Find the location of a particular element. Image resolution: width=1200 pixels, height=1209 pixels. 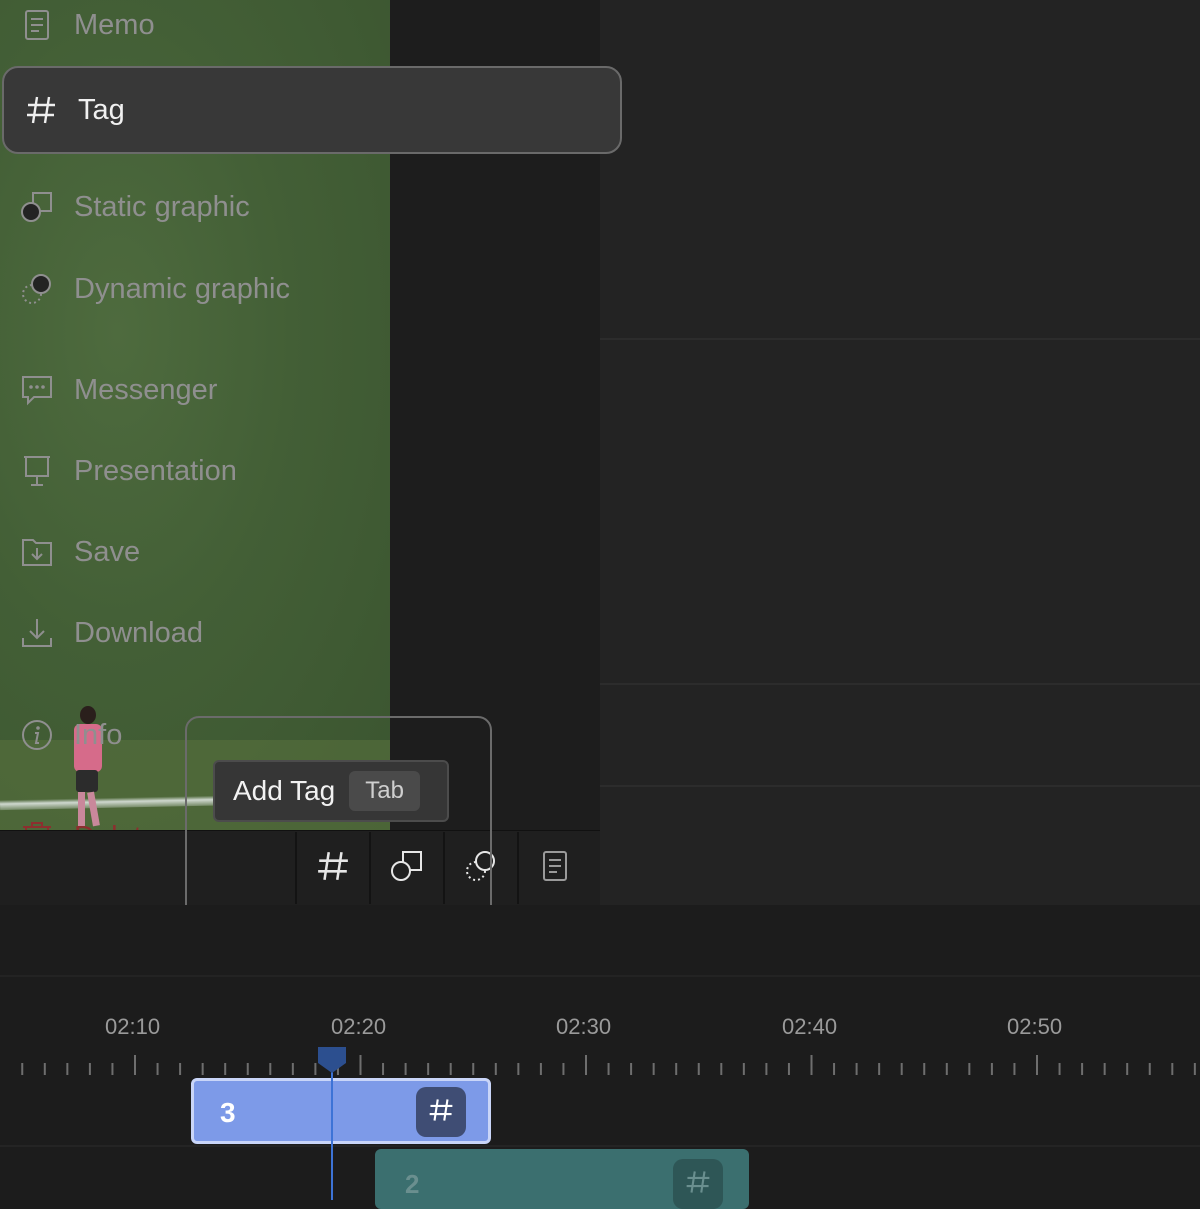

time-label: 02:10 is located at coordinates (133, 1026).